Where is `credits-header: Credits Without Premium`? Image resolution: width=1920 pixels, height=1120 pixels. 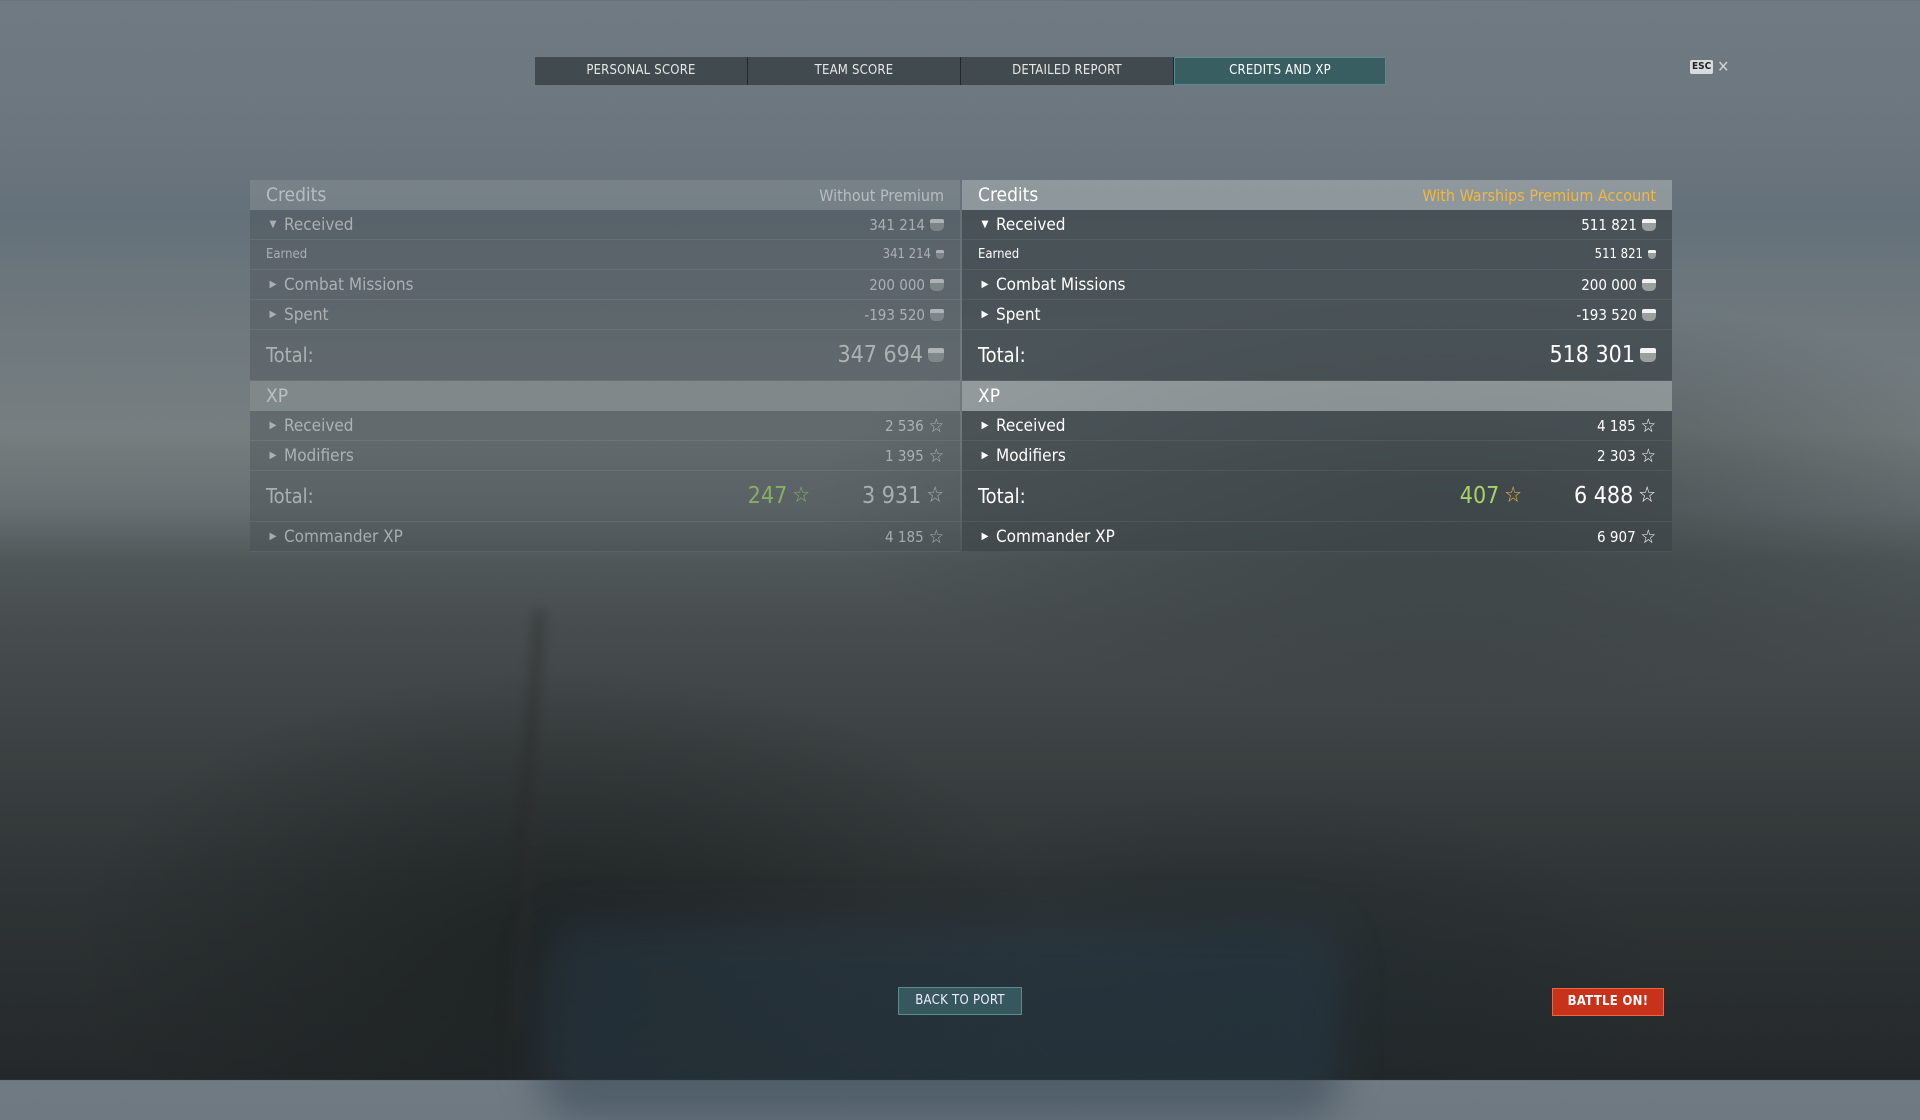
credits-header: Credits Without Premium is located at coordinates (605, 195).